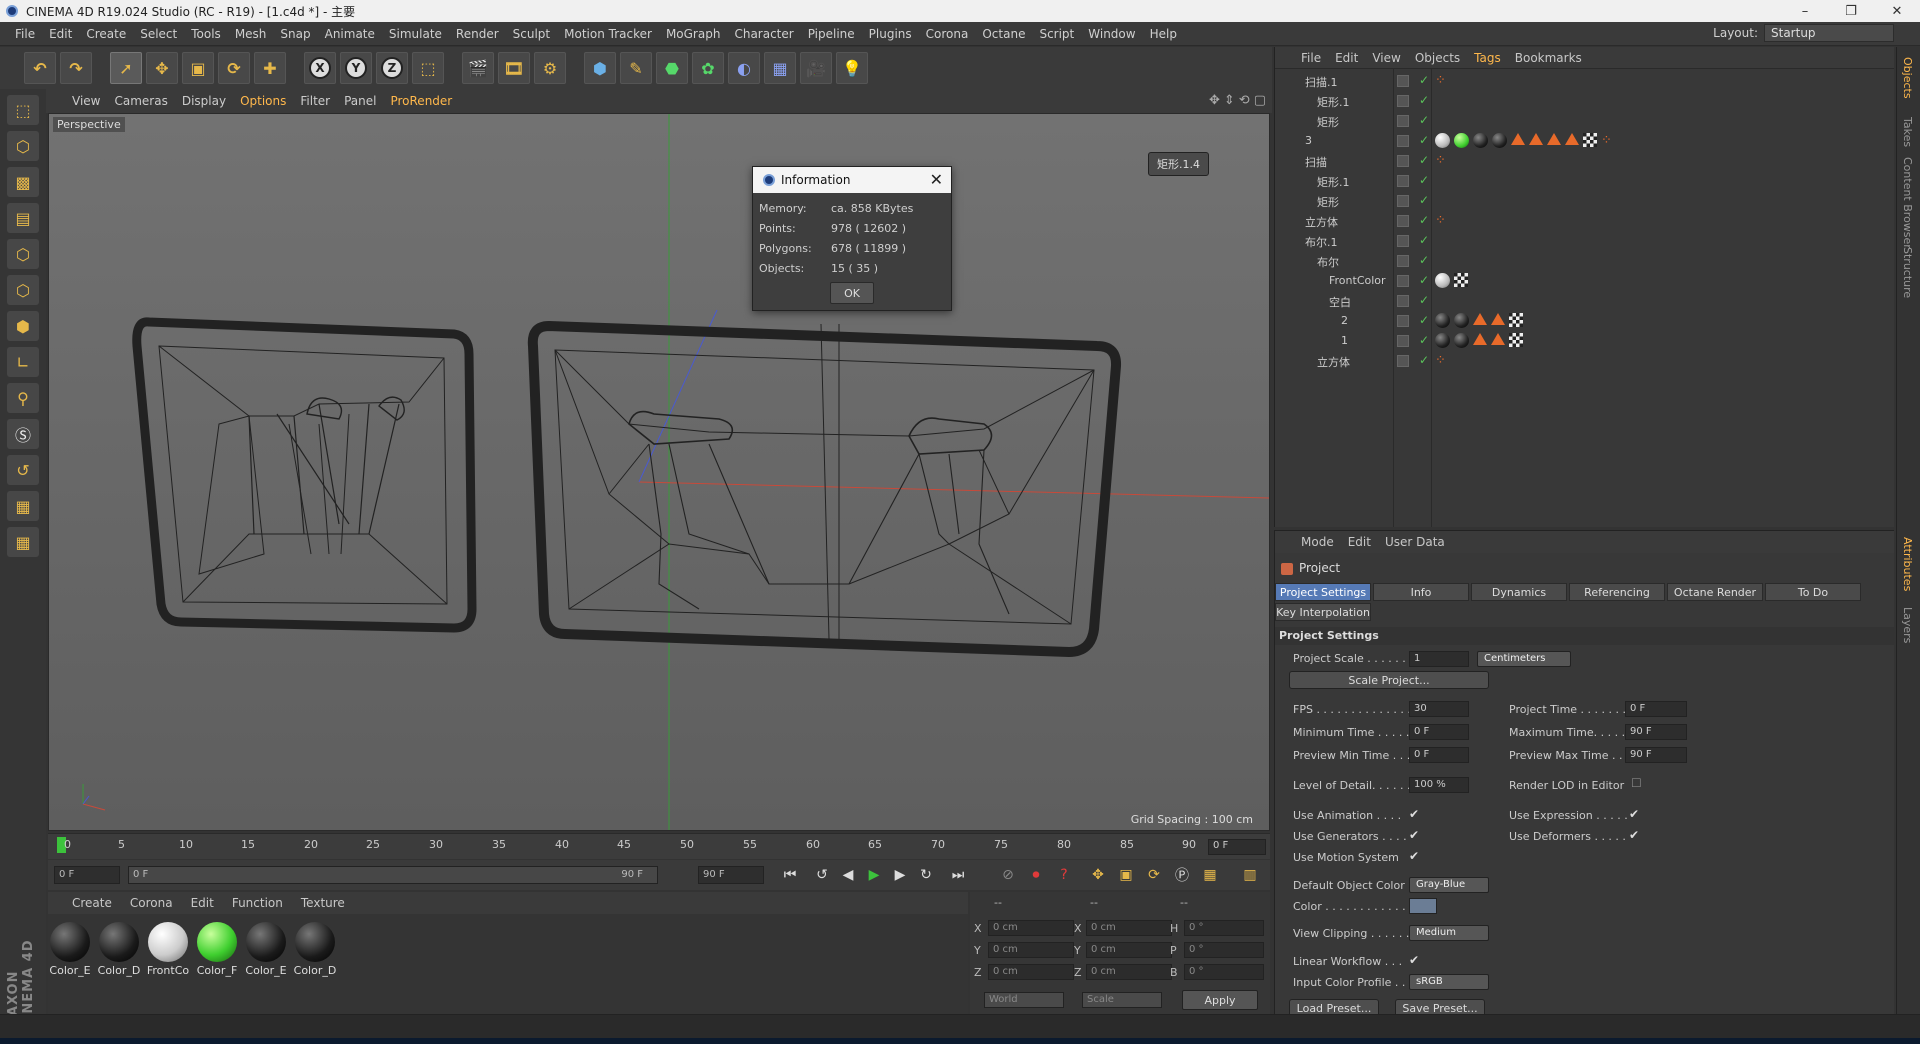 The image size is (1920, 1044). I want to click on vp-move-icon: ✥, so click(1214, 100).